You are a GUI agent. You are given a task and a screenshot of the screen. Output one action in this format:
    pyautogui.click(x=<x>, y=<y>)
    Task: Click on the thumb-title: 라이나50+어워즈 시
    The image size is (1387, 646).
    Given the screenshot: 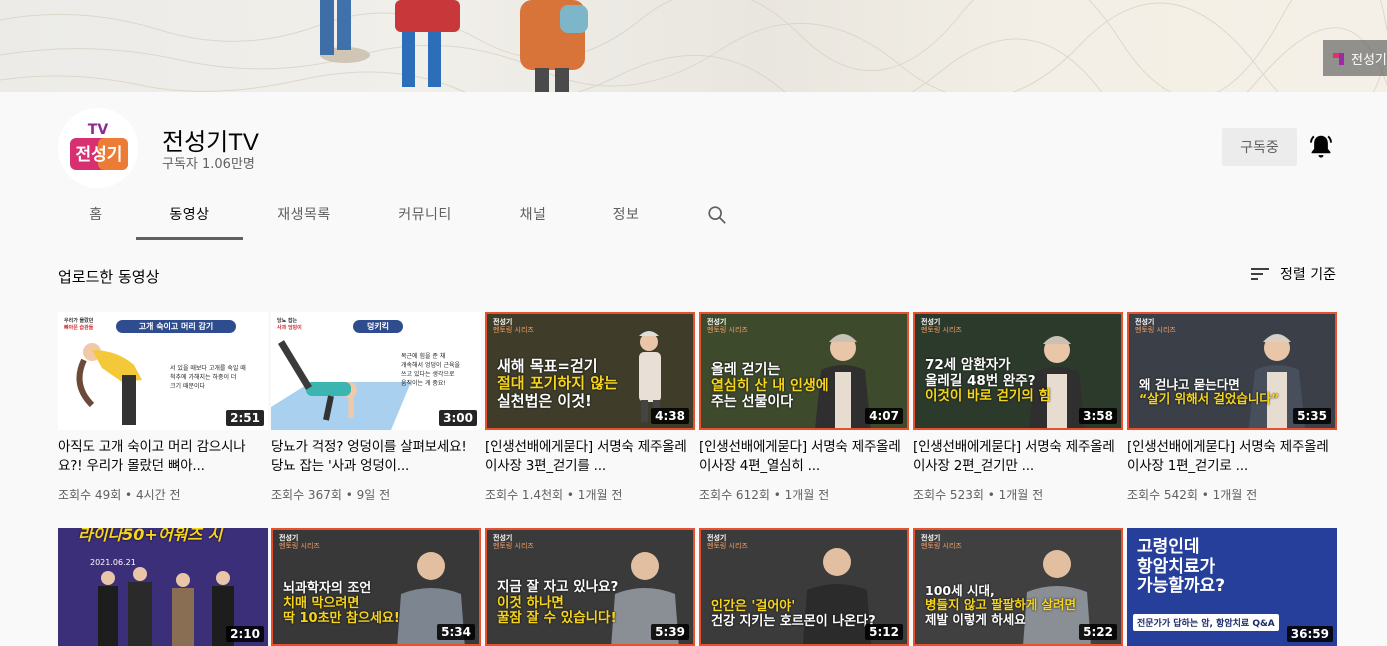 What is the action you would take?
    pyautogui.click(x=150, y=536)
    